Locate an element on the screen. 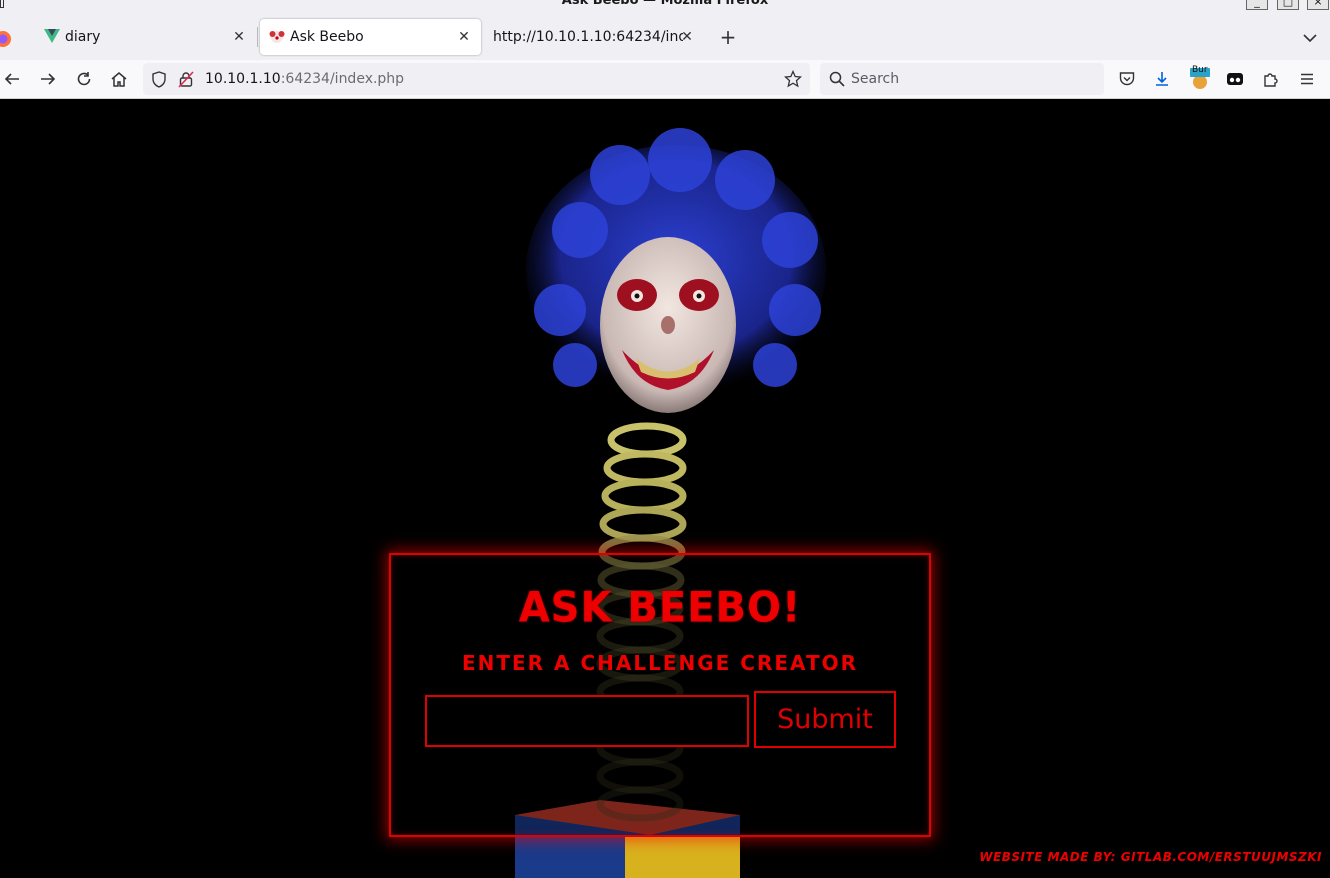 The width and height of the screenshot is (1330, 878). window-title: Ask Beebo — Mozilla Firefox is located at coordinates (665, 4).